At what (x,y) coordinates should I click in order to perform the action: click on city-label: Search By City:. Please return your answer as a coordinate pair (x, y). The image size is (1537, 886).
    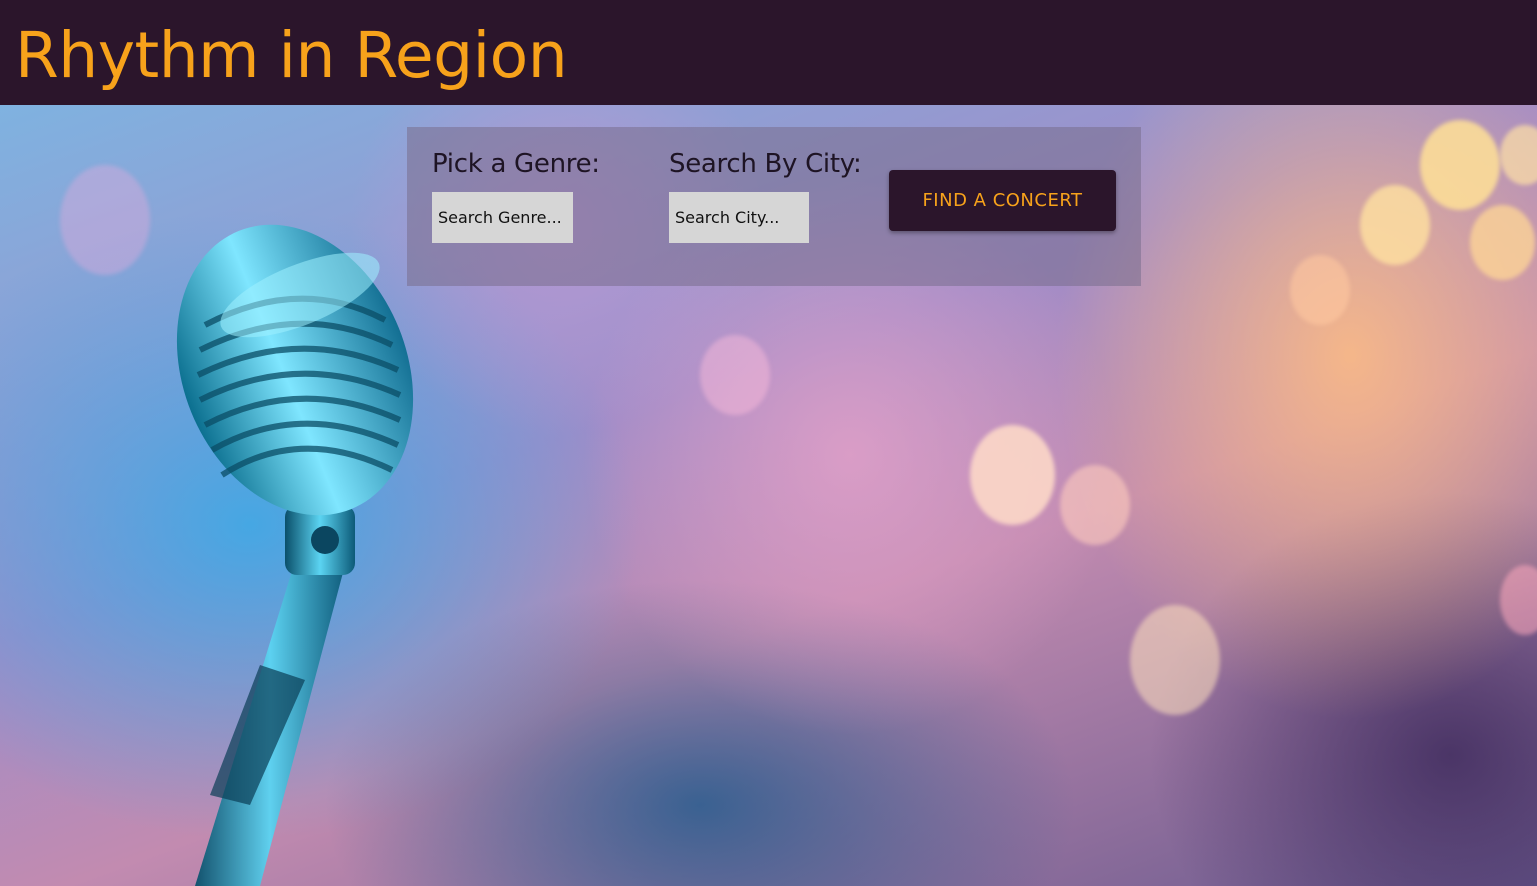
    Looking at the image, I should click on (765, 164).